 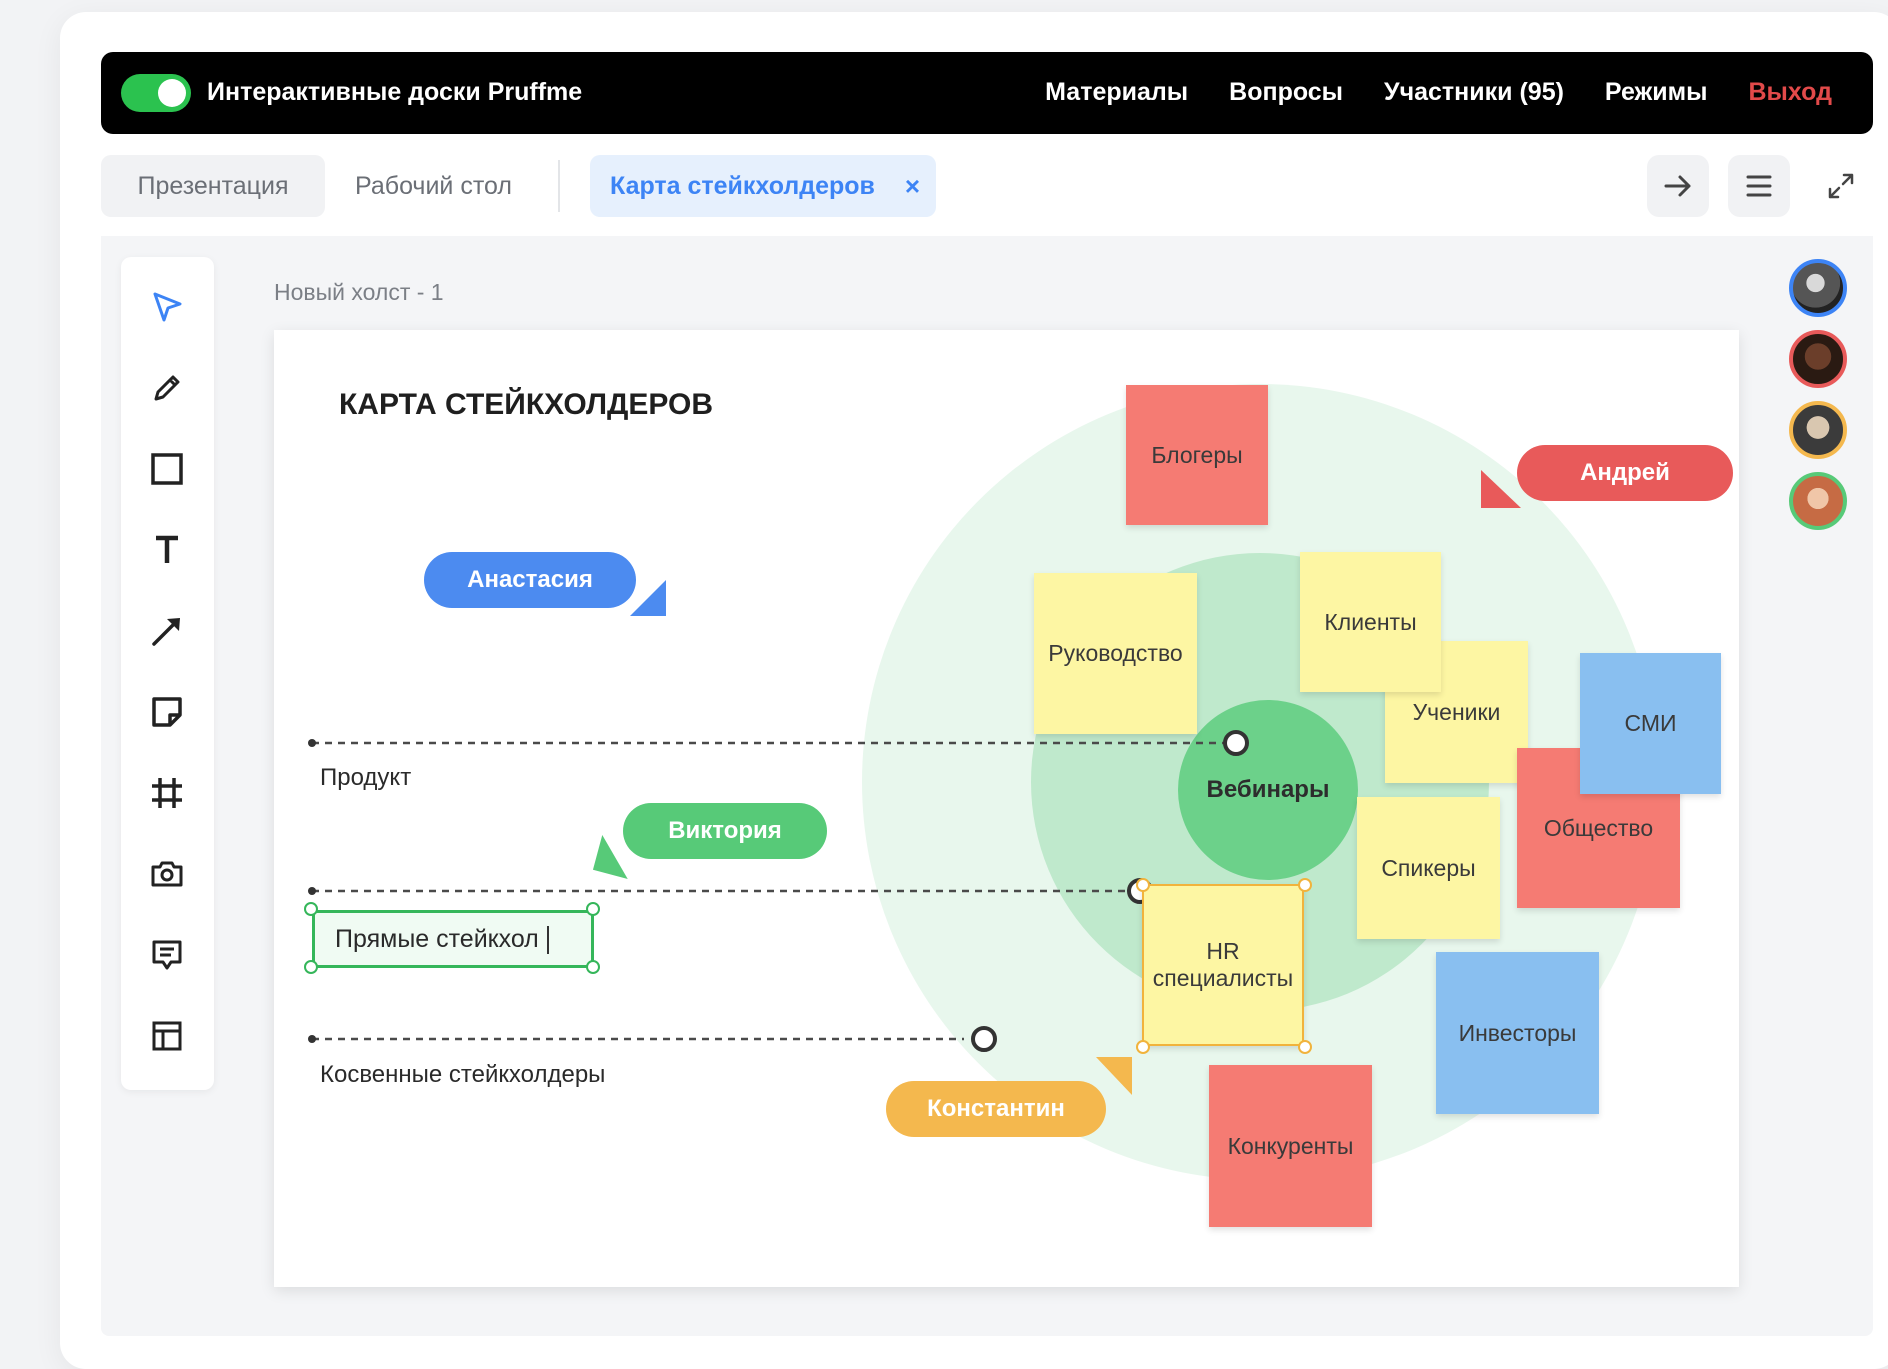 I want to click on arrow-icon, so click(x=166, y=632).